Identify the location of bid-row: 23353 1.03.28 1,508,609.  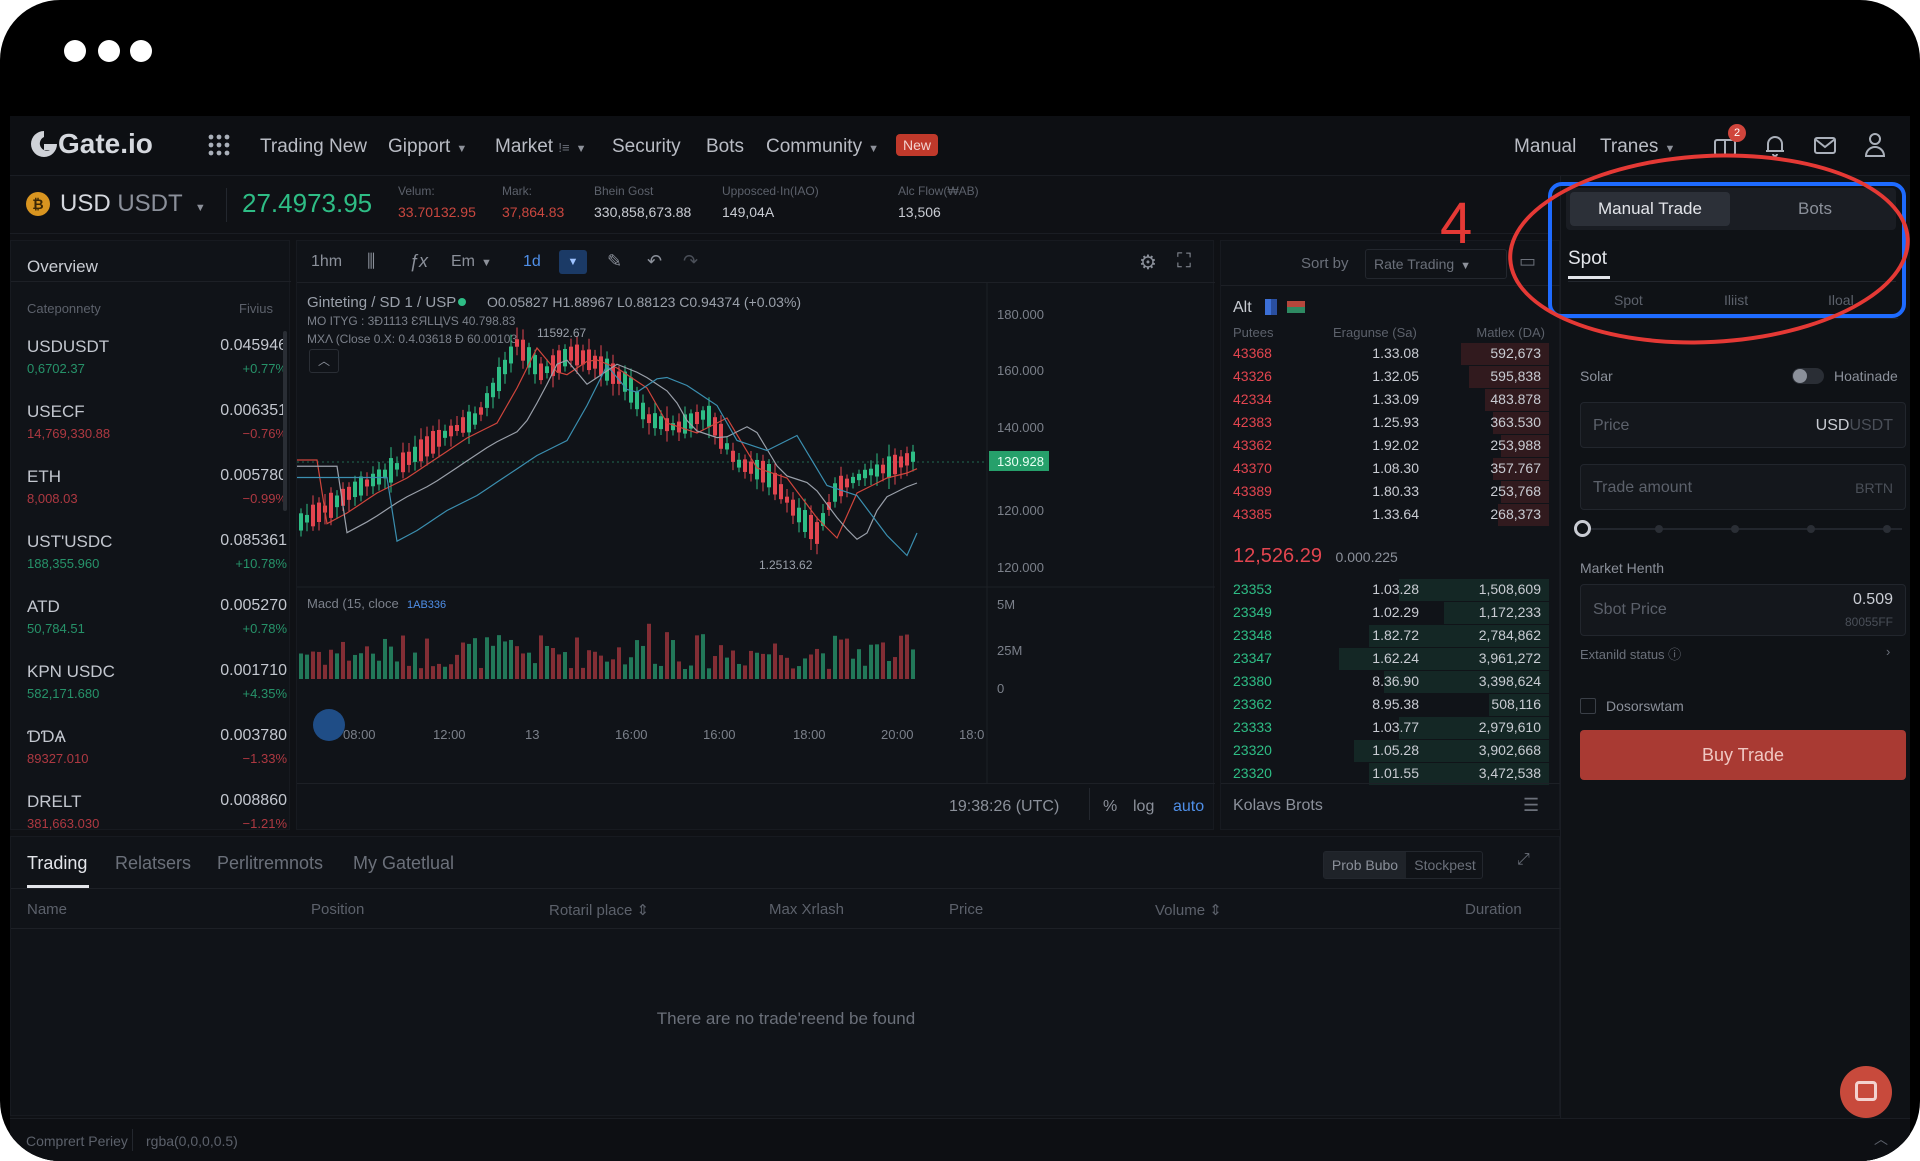
(1391, 591).